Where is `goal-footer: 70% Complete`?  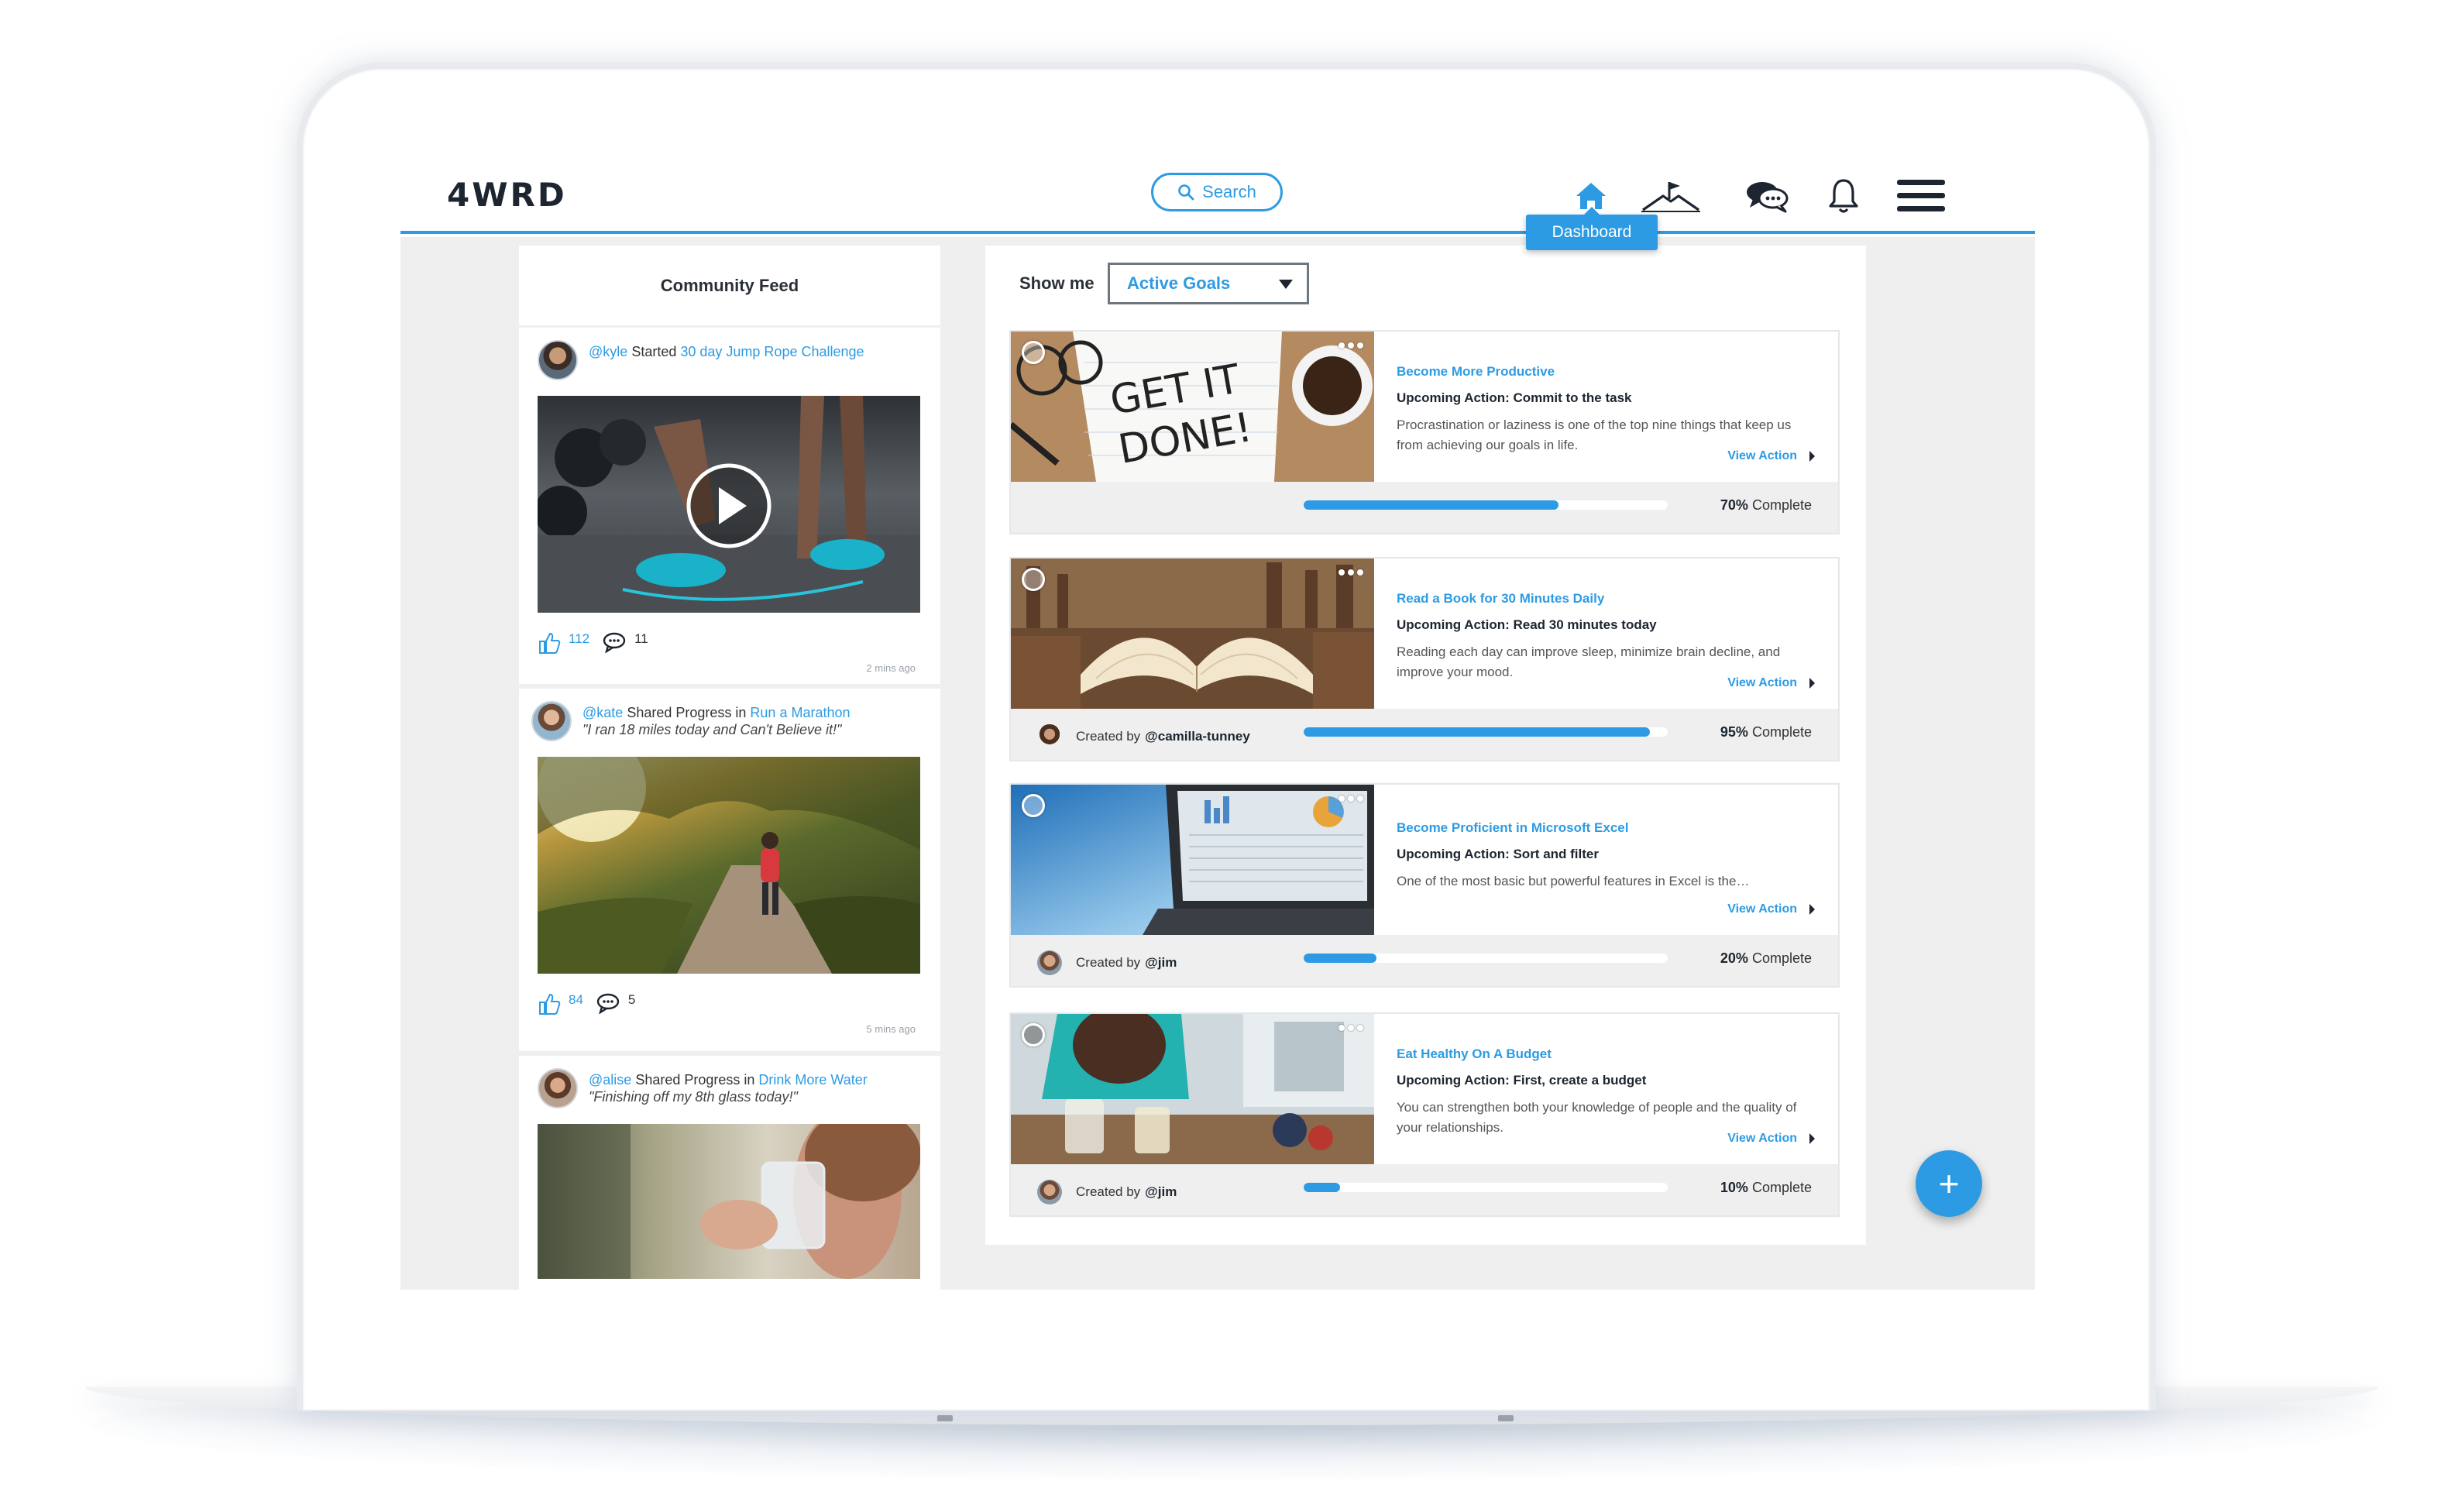
goal-footer: 70% Complete is located at coordinates (1425, 507).